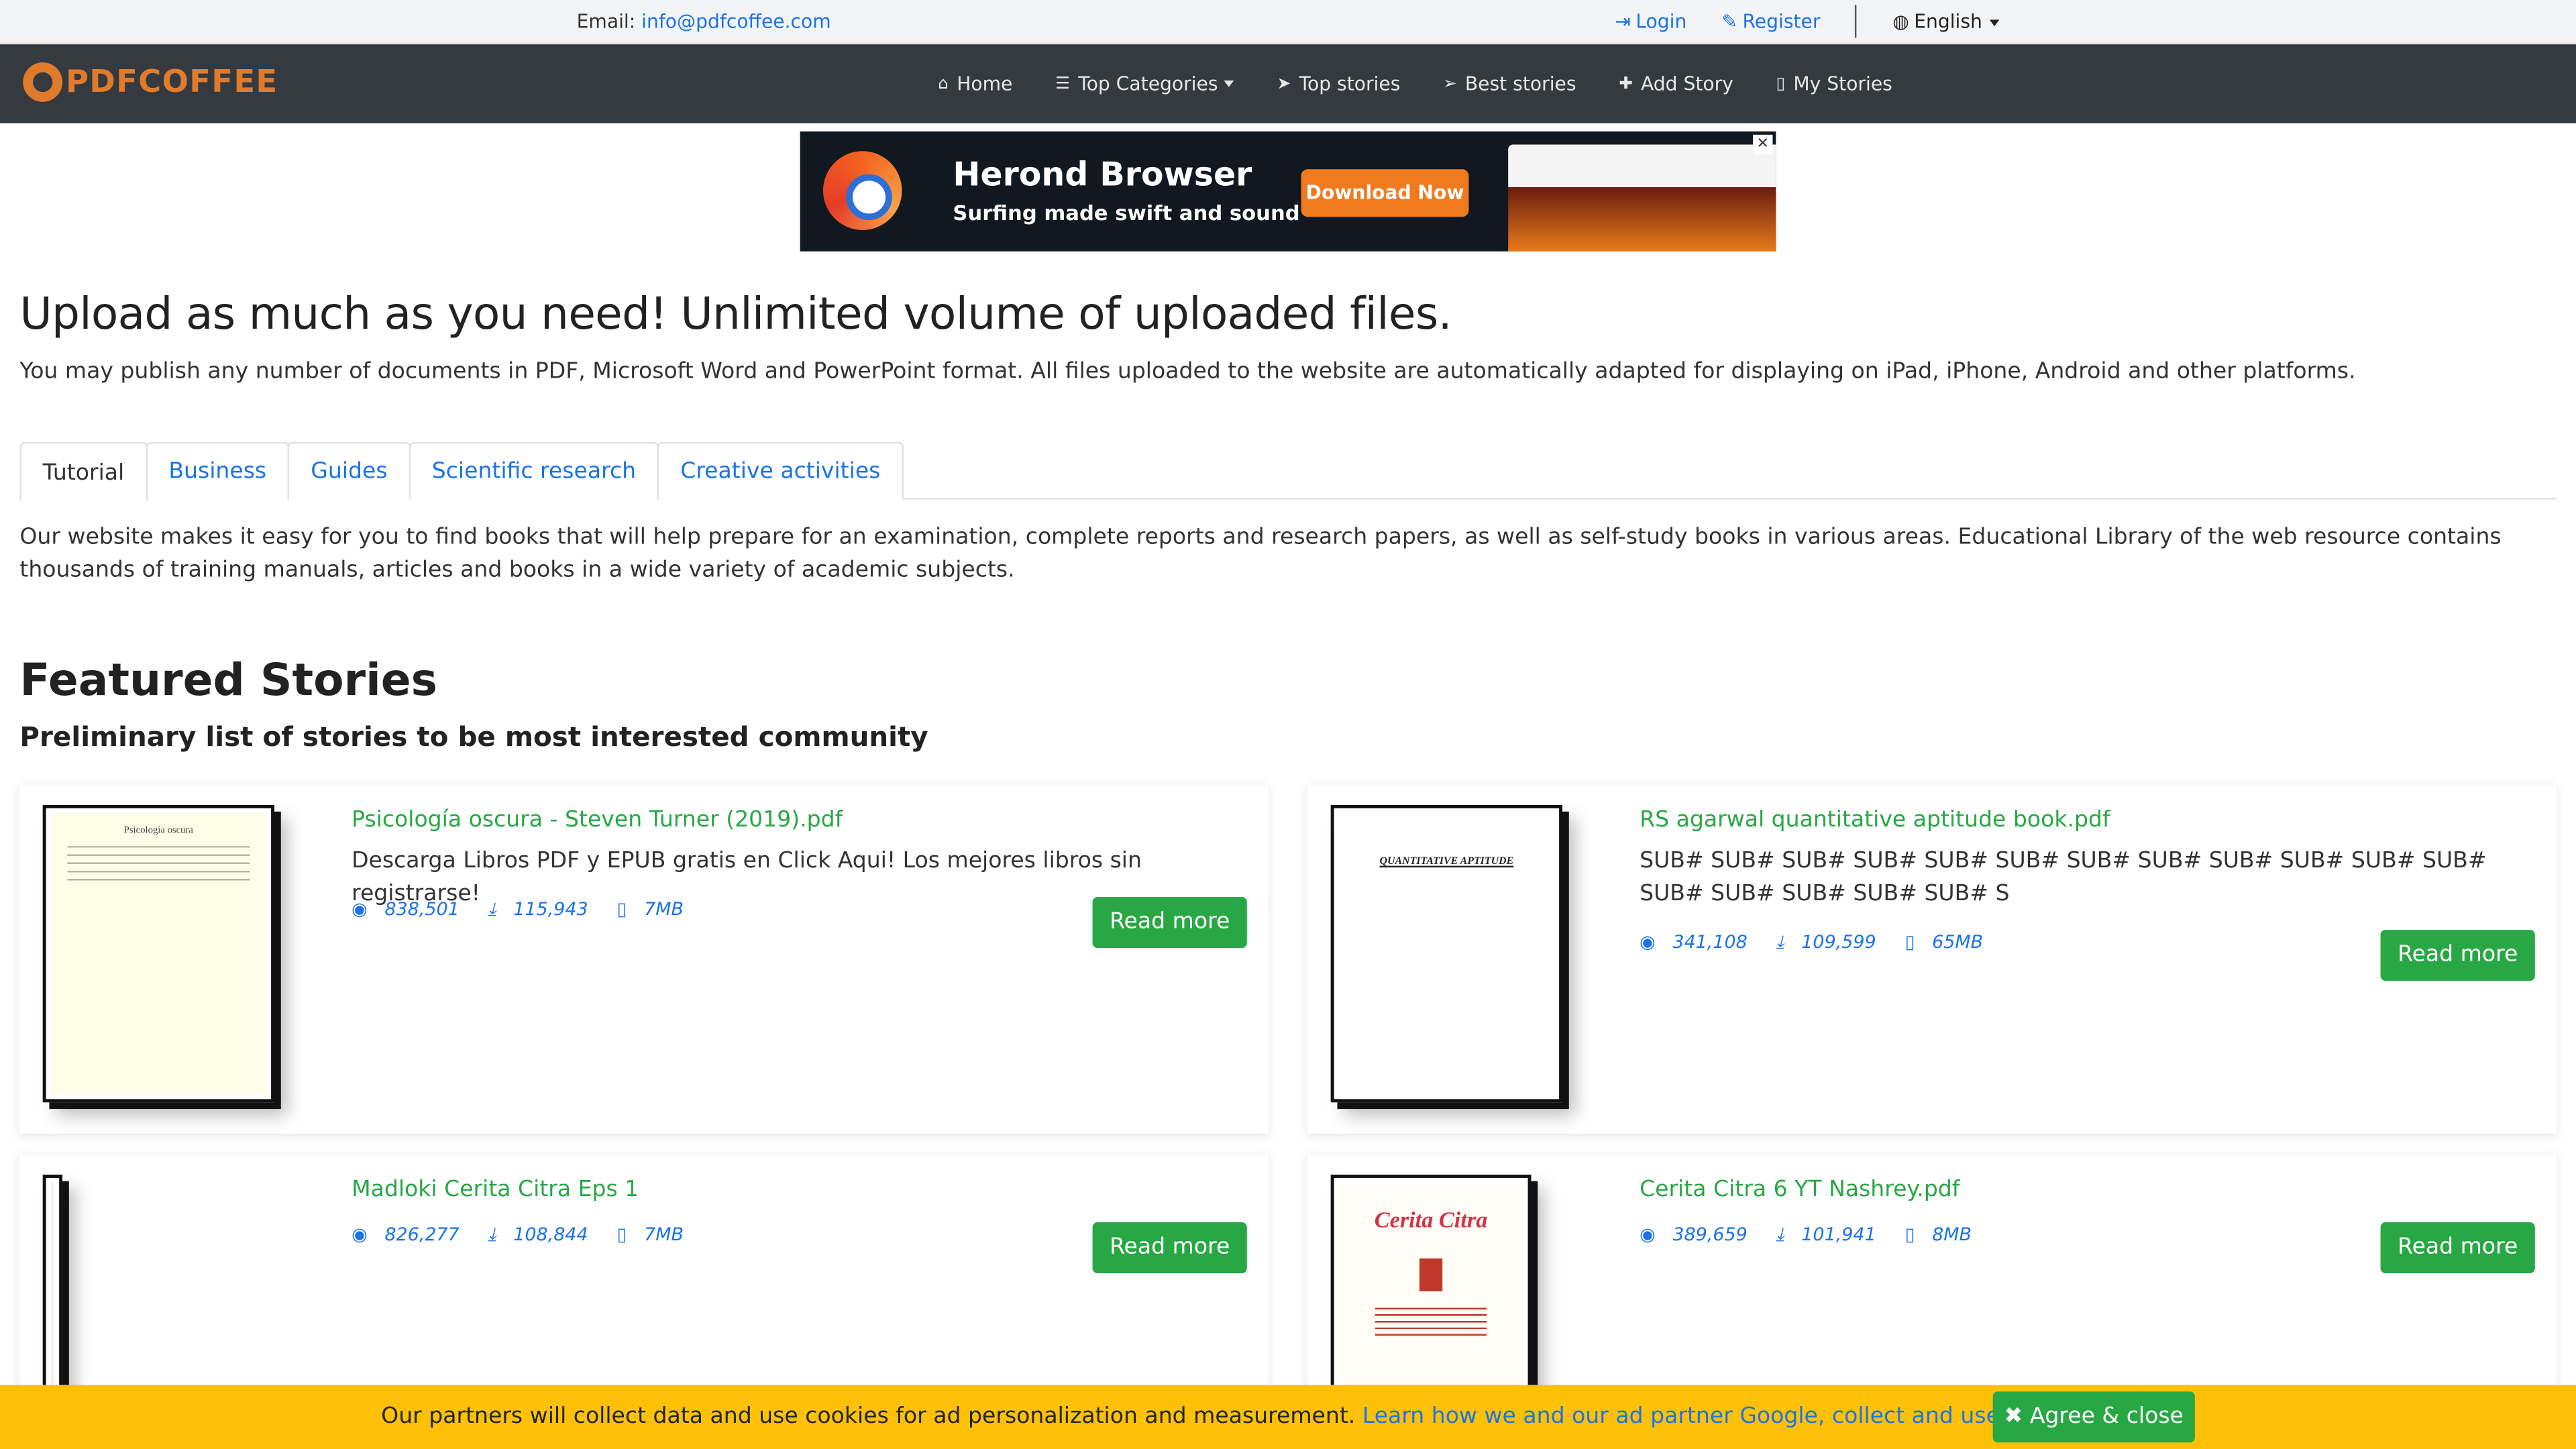 Image resolution: width=2576 pixels, height=1449 pixels. Describe the element at coordinates (1763, 144) in the screenshot. I see `ad-close-icon: ✕` at that location.